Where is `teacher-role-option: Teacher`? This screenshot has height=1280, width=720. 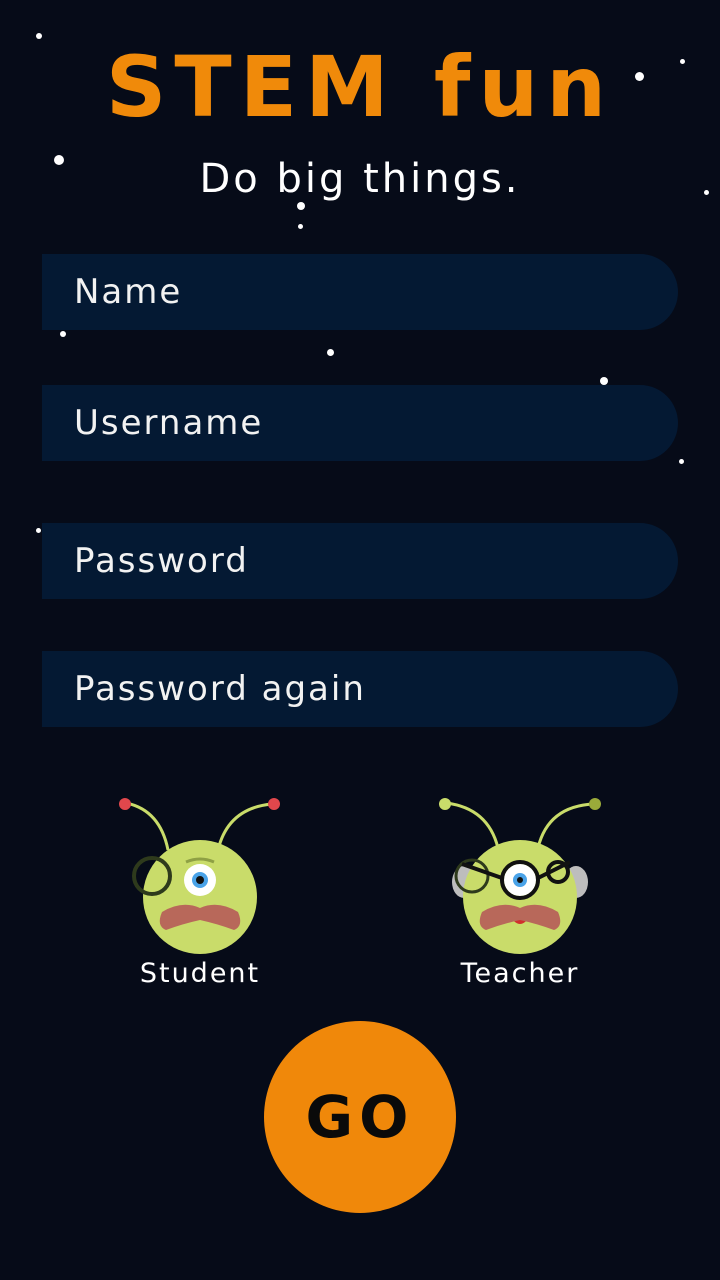 teacher-role-option: Teacher is located at coordinates (520, 905).